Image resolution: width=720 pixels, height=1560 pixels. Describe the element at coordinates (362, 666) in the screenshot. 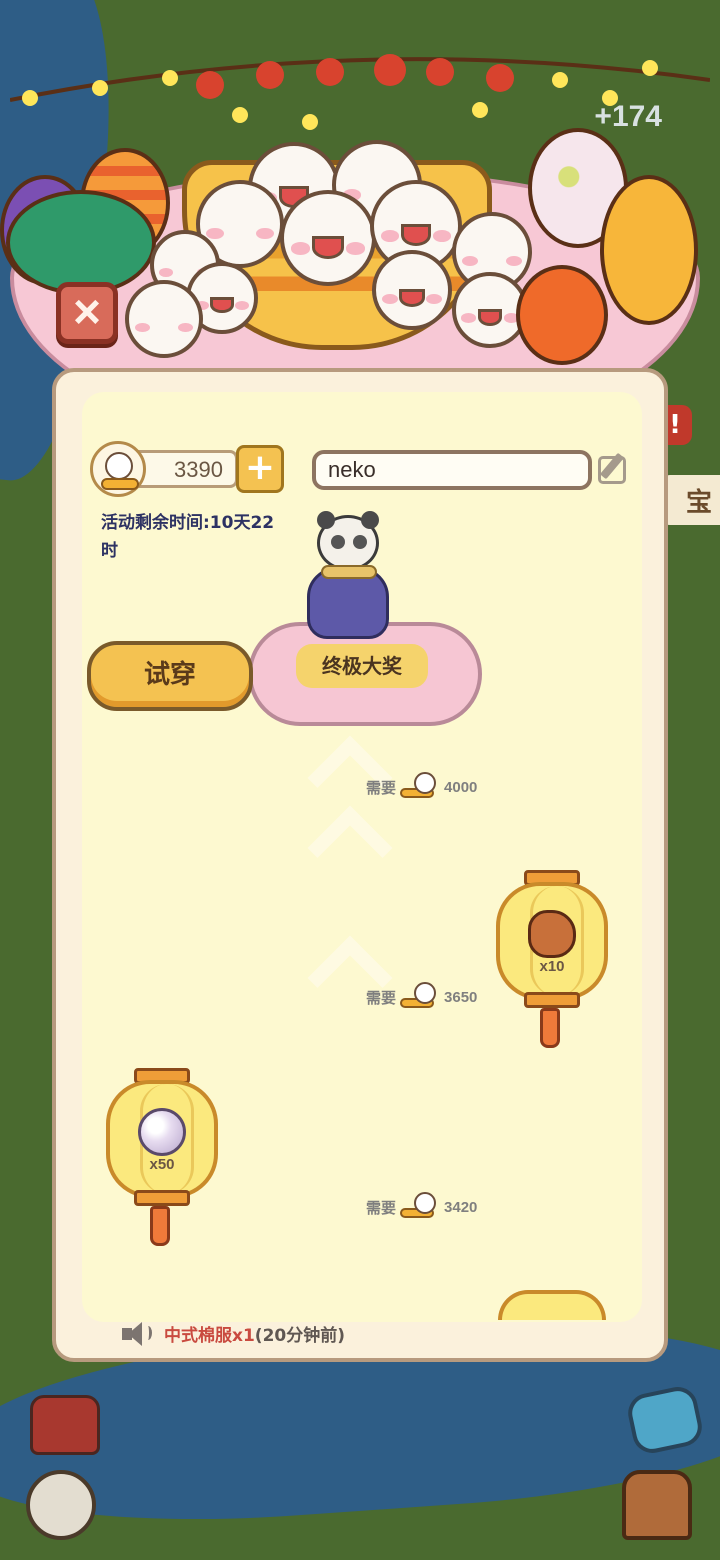

I see `grand-prize-label: 终极大奖` at that location.